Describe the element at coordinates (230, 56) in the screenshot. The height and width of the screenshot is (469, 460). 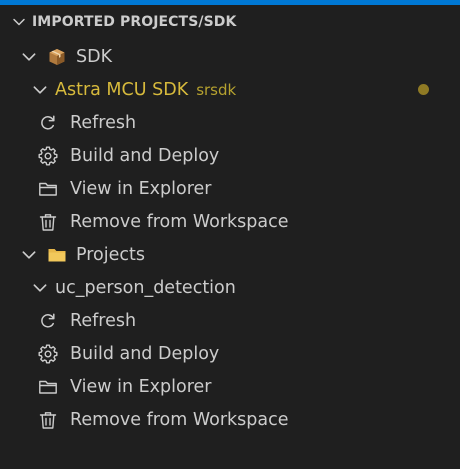
I see `tree-item-sdk-group: SDK` at that location.